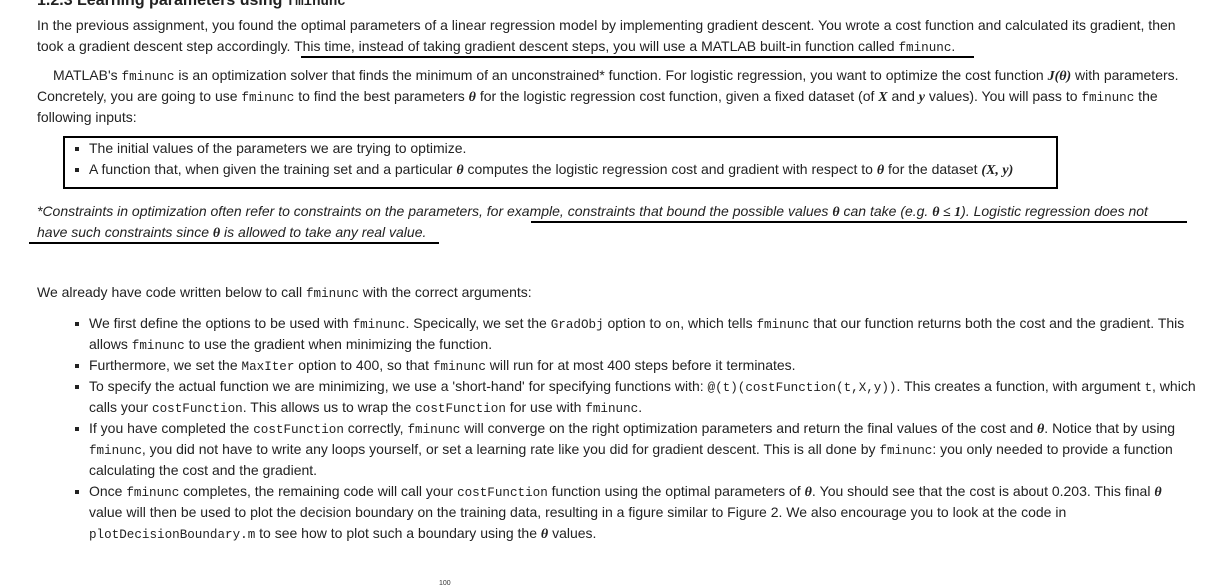  What do you see at coordinates (903, 96) in the screenshot?
I see `para-text: and` at bounding box center [903, 96].